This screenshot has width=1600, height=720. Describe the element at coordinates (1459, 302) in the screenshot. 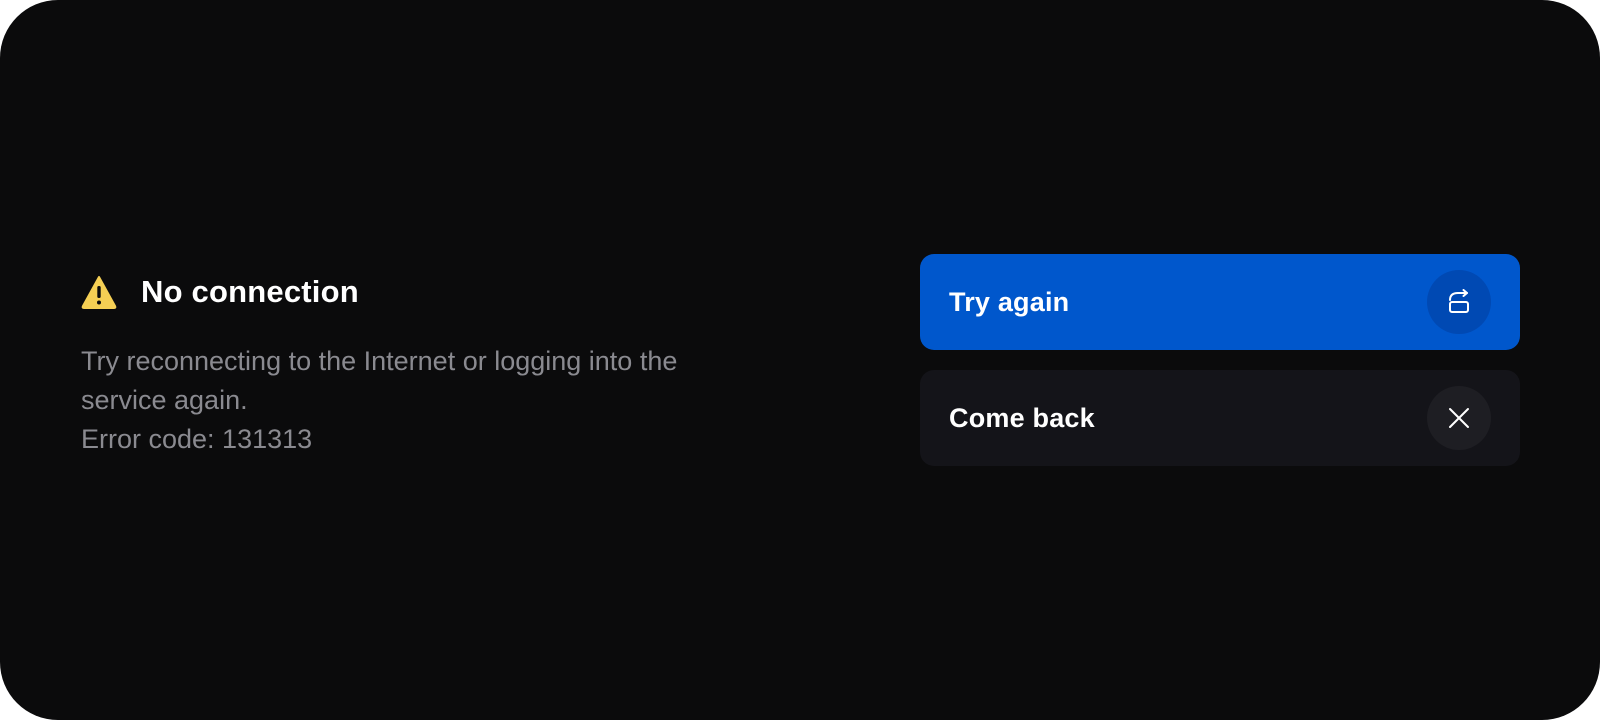

I see `retry-icon` at that location.